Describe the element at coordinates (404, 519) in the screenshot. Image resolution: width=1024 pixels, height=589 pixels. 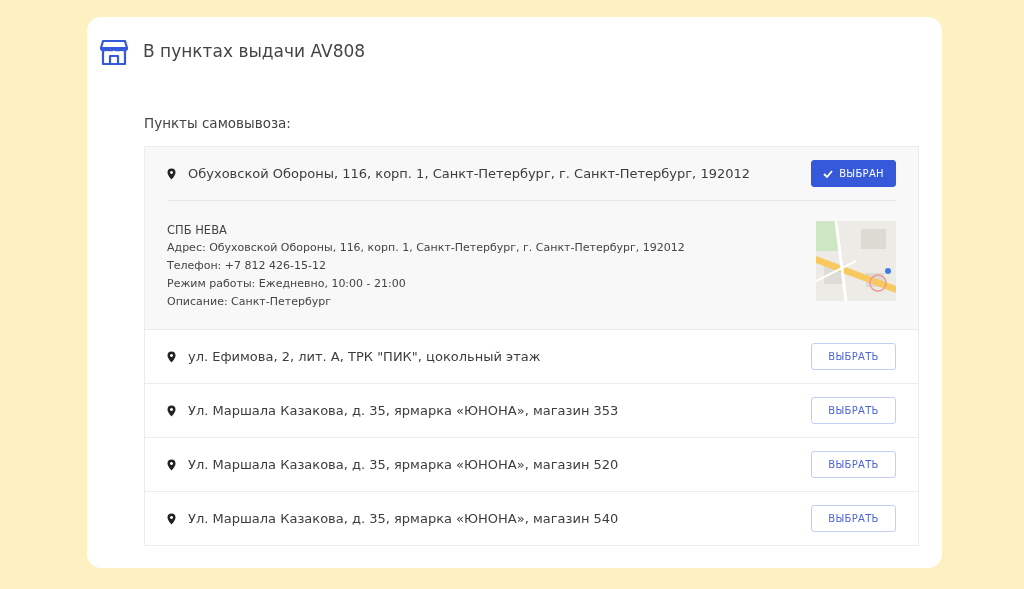
I see `pickup-address: Ул. Маршала Казакова, д. 35, ярмарка «ЮНОНА», магазин 540` at that location.